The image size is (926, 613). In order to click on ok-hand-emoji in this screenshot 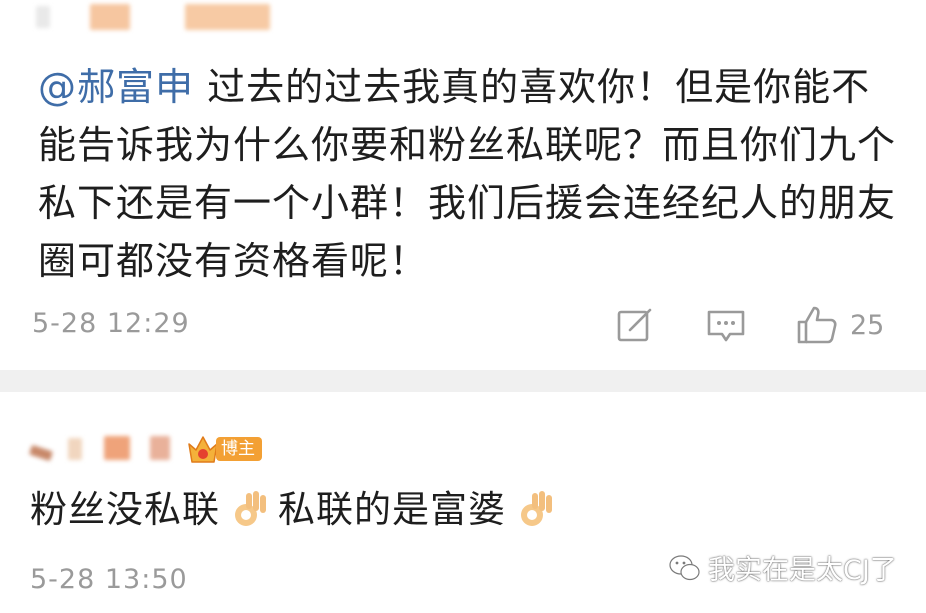, I will do `click(250, 508)`.